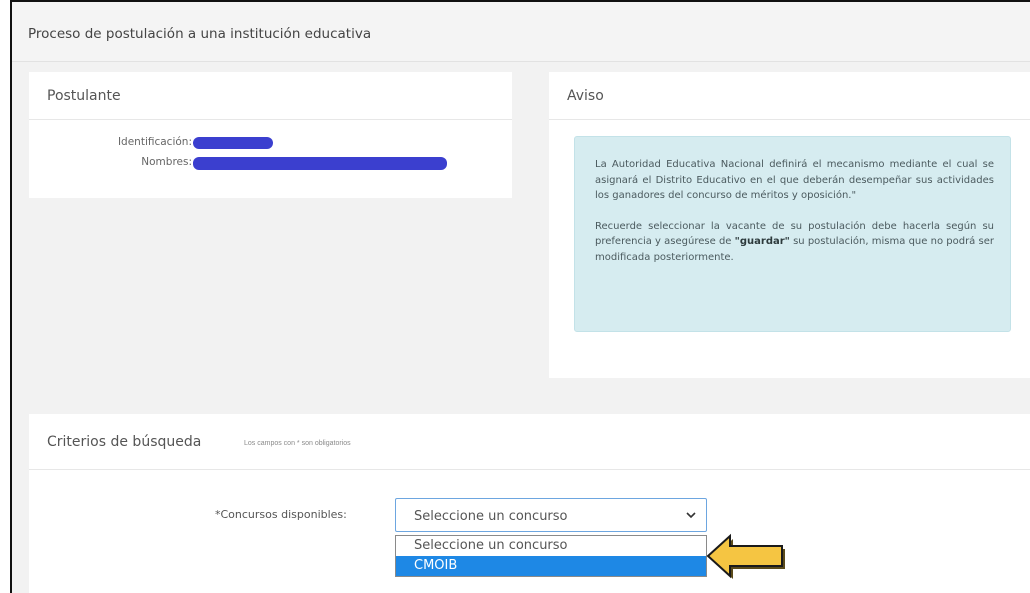 The image size is (1030, 593). Describe the element at coordinates (166, 162) in the screenshot. I see `nombres-label: Nombres:` at that location.